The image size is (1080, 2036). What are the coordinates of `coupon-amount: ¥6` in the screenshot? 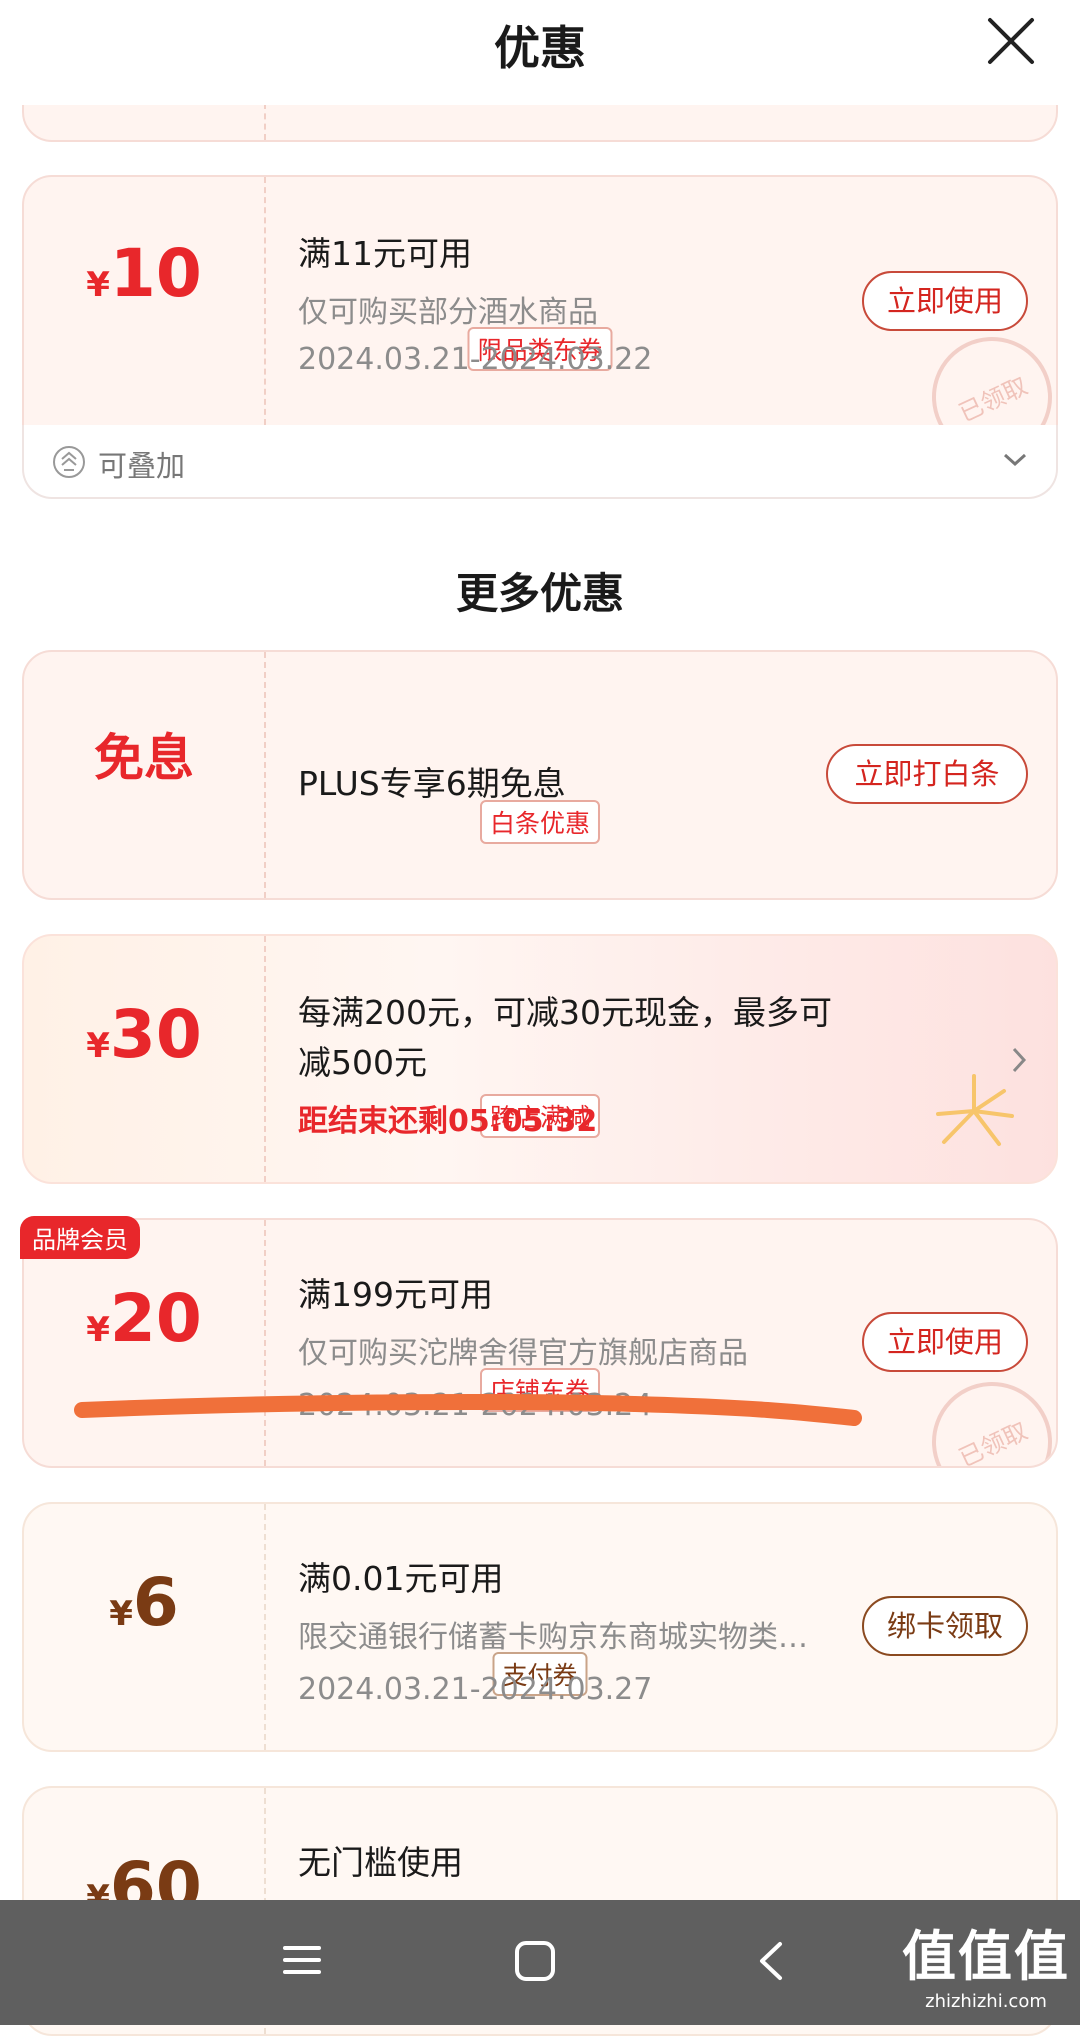 It's located at (144, 1602).